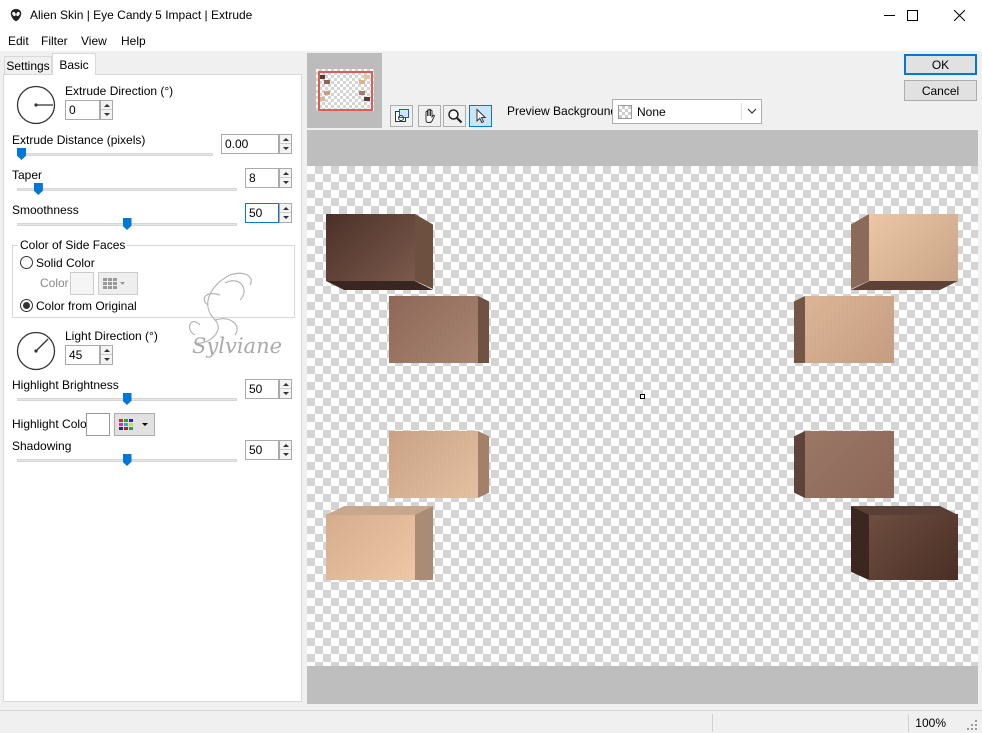  I want to click on maximize-button, so click(912, 15).